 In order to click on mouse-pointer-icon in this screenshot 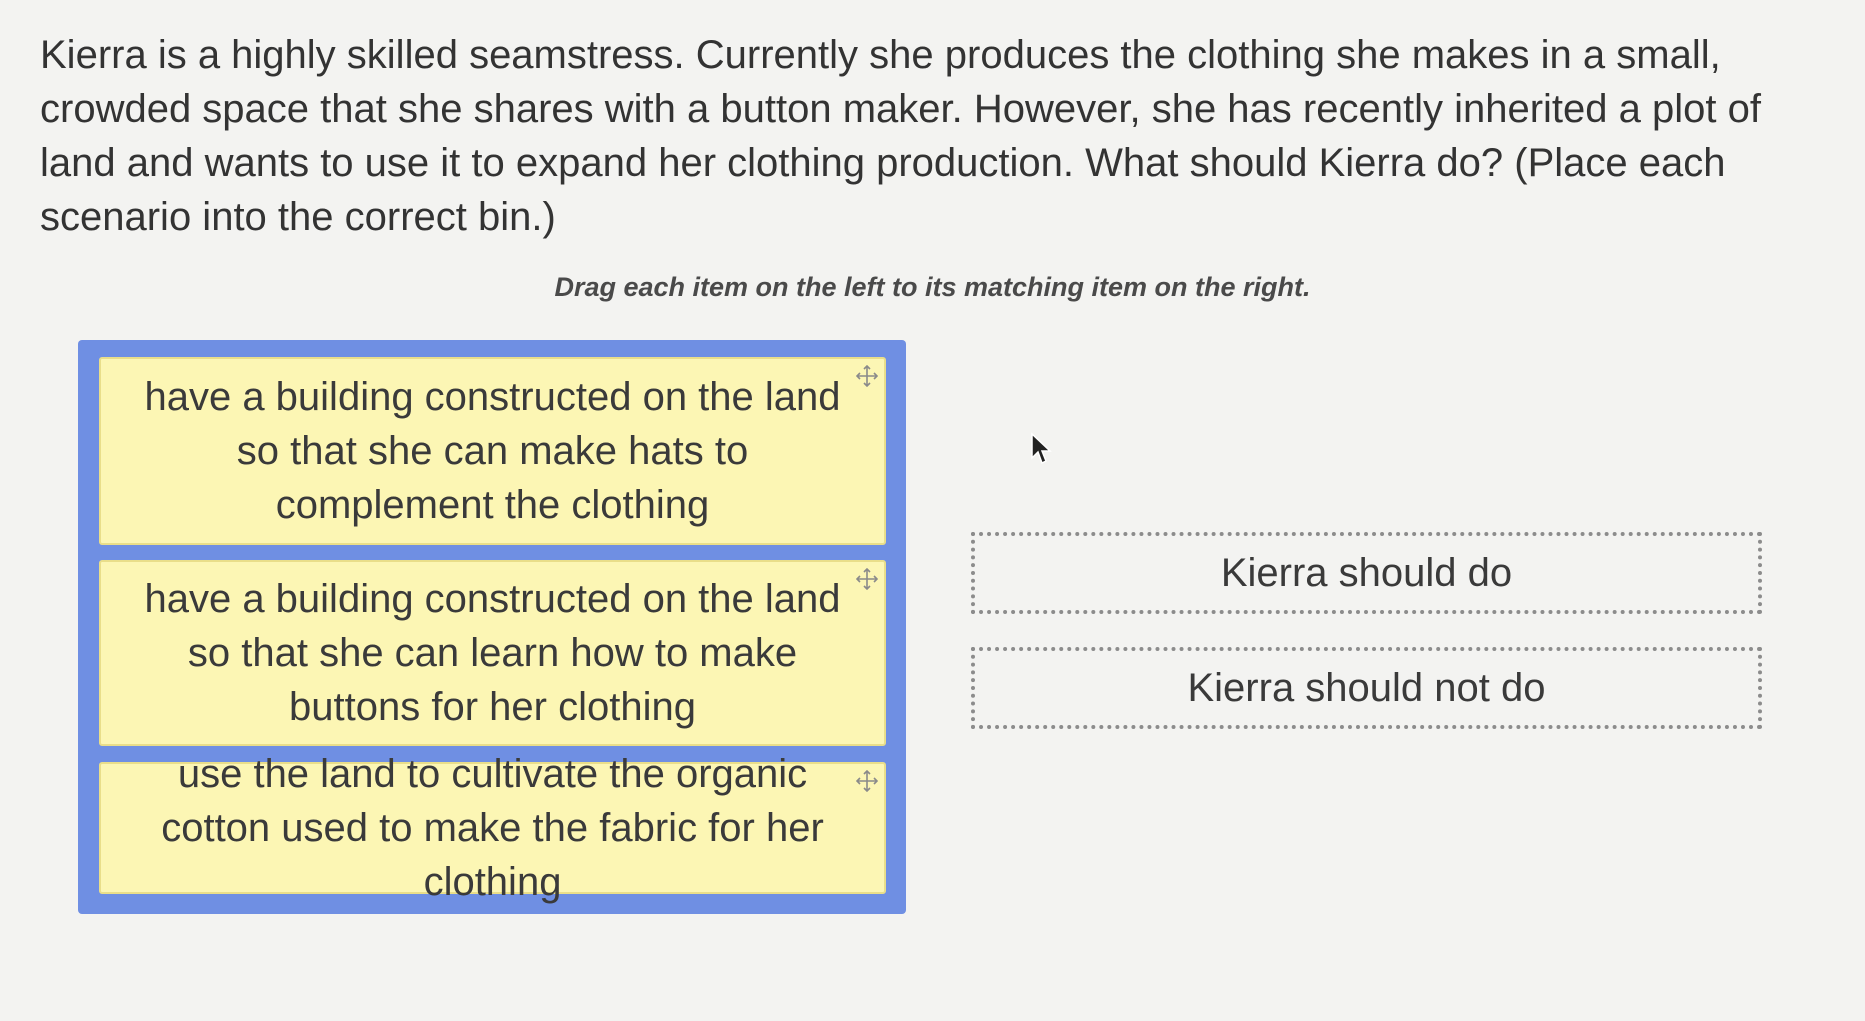, I will do `click(1041, 448)`.